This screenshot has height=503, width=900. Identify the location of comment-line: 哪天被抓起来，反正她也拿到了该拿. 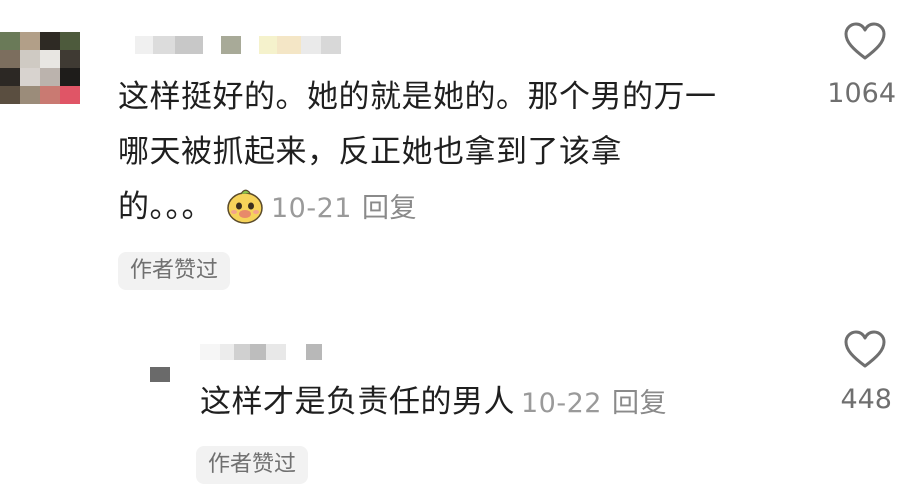
(370, 152).